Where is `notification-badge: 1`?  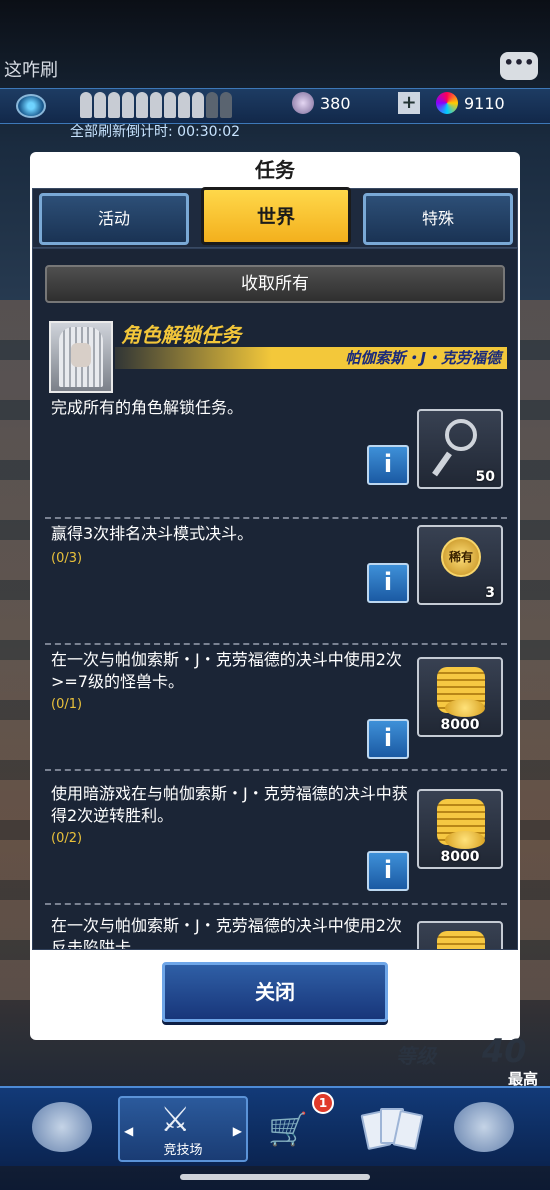 notification-badge: 1 is located at coordinates (323, 1103).